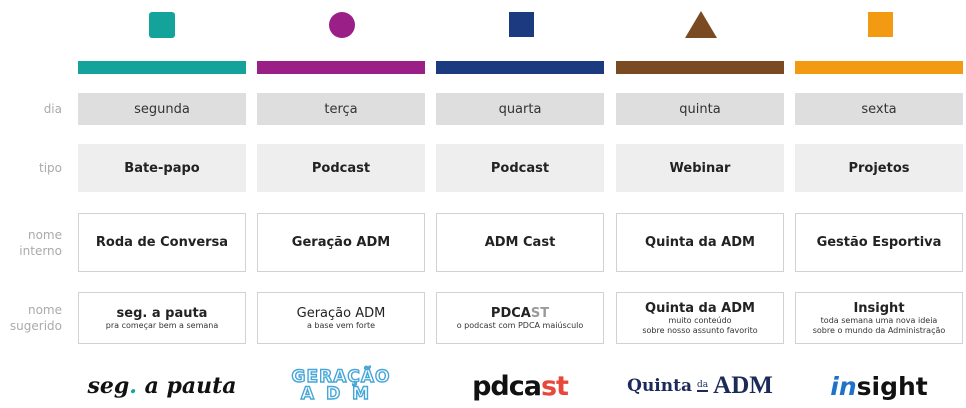 The width and height of the screenshot is (966, 408). What do you see at coordinates (520, 325) in the screenshot?
I see `suggested-subtitle: o podcast com PDCA maiúsculo` at bounding box center [520, 325].